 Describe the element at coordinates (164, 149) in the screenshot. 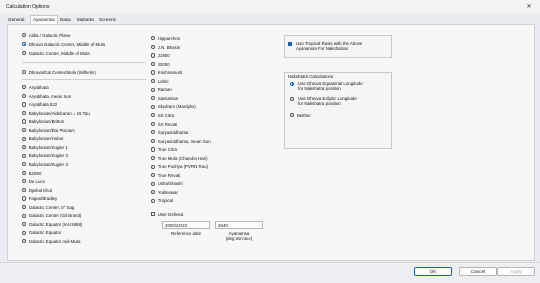

I see `ayanamsa-option-true-citra: True Citra` at that location.